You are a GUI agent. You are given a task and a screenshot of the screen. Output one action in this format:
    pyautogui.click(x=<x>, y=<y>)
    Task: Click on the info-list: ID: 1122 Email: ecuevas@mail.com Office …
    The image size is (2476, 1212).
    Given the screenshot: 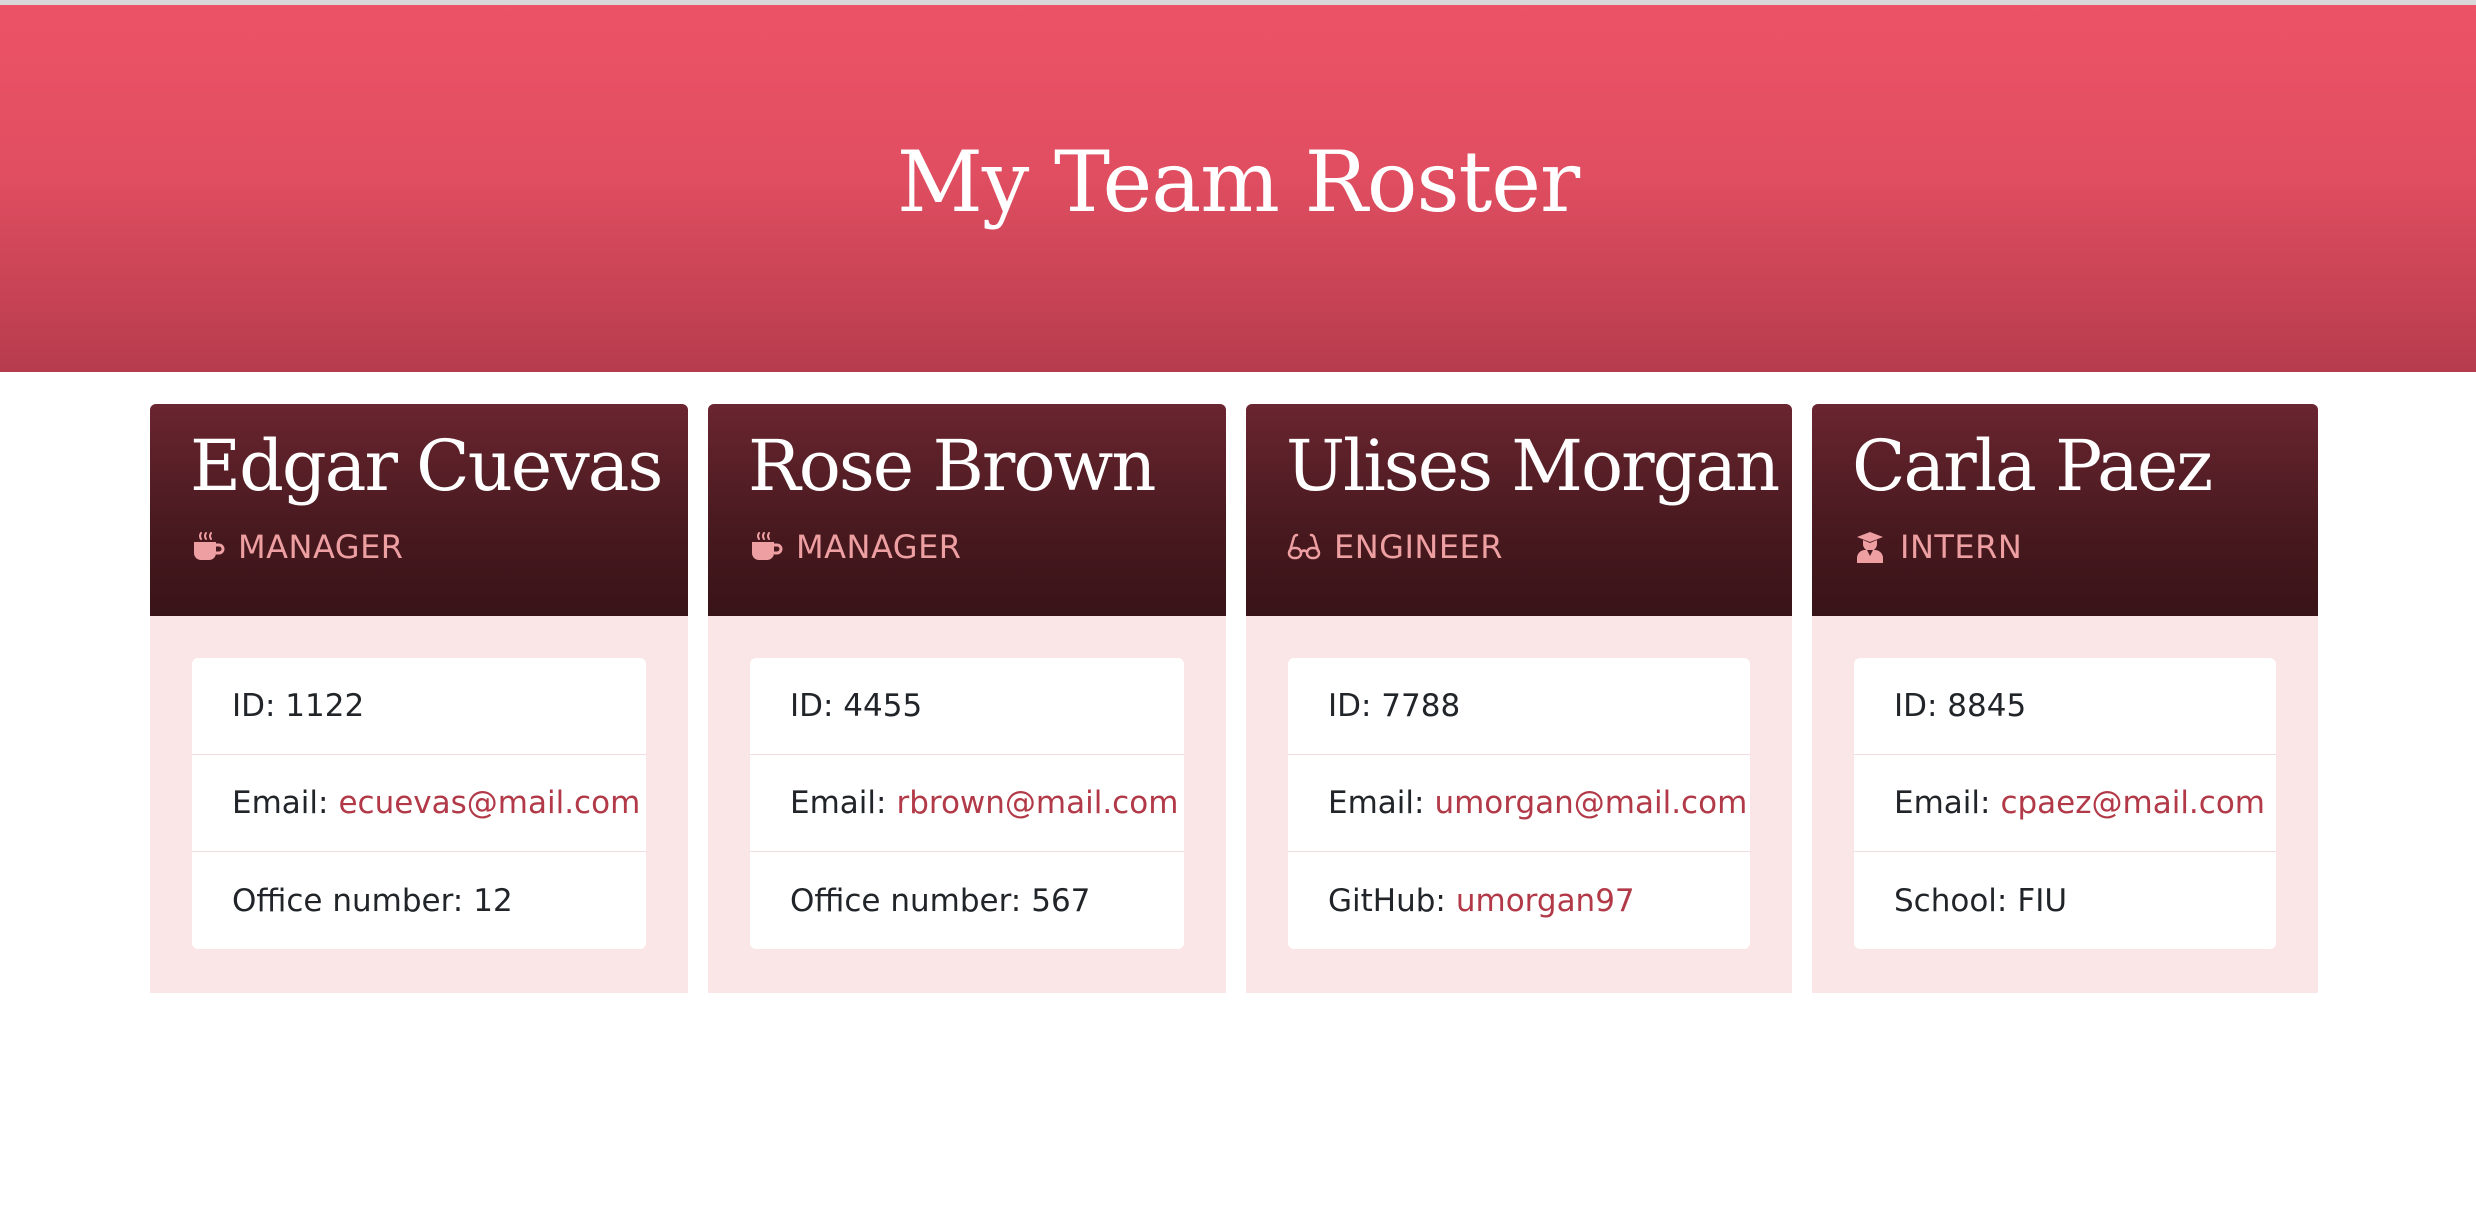 What is the action you would take?
    pyautogui.click(x=419, y=803)
    